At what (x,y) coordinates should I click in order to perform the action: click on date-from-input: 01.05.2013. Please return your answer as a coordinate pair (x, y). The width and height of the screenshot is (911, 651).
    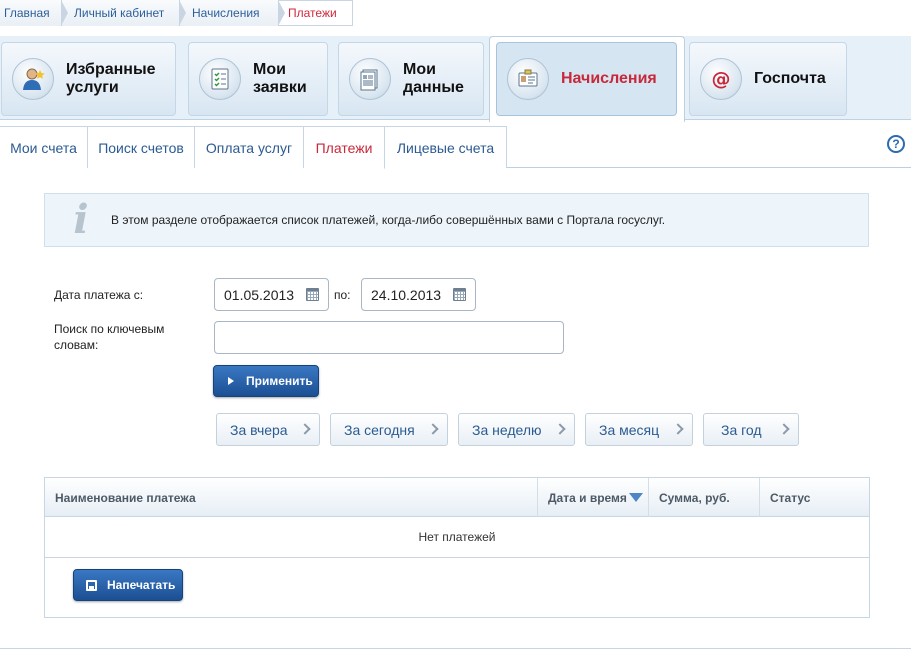
    Looking at the image, I should click on (271, 294).